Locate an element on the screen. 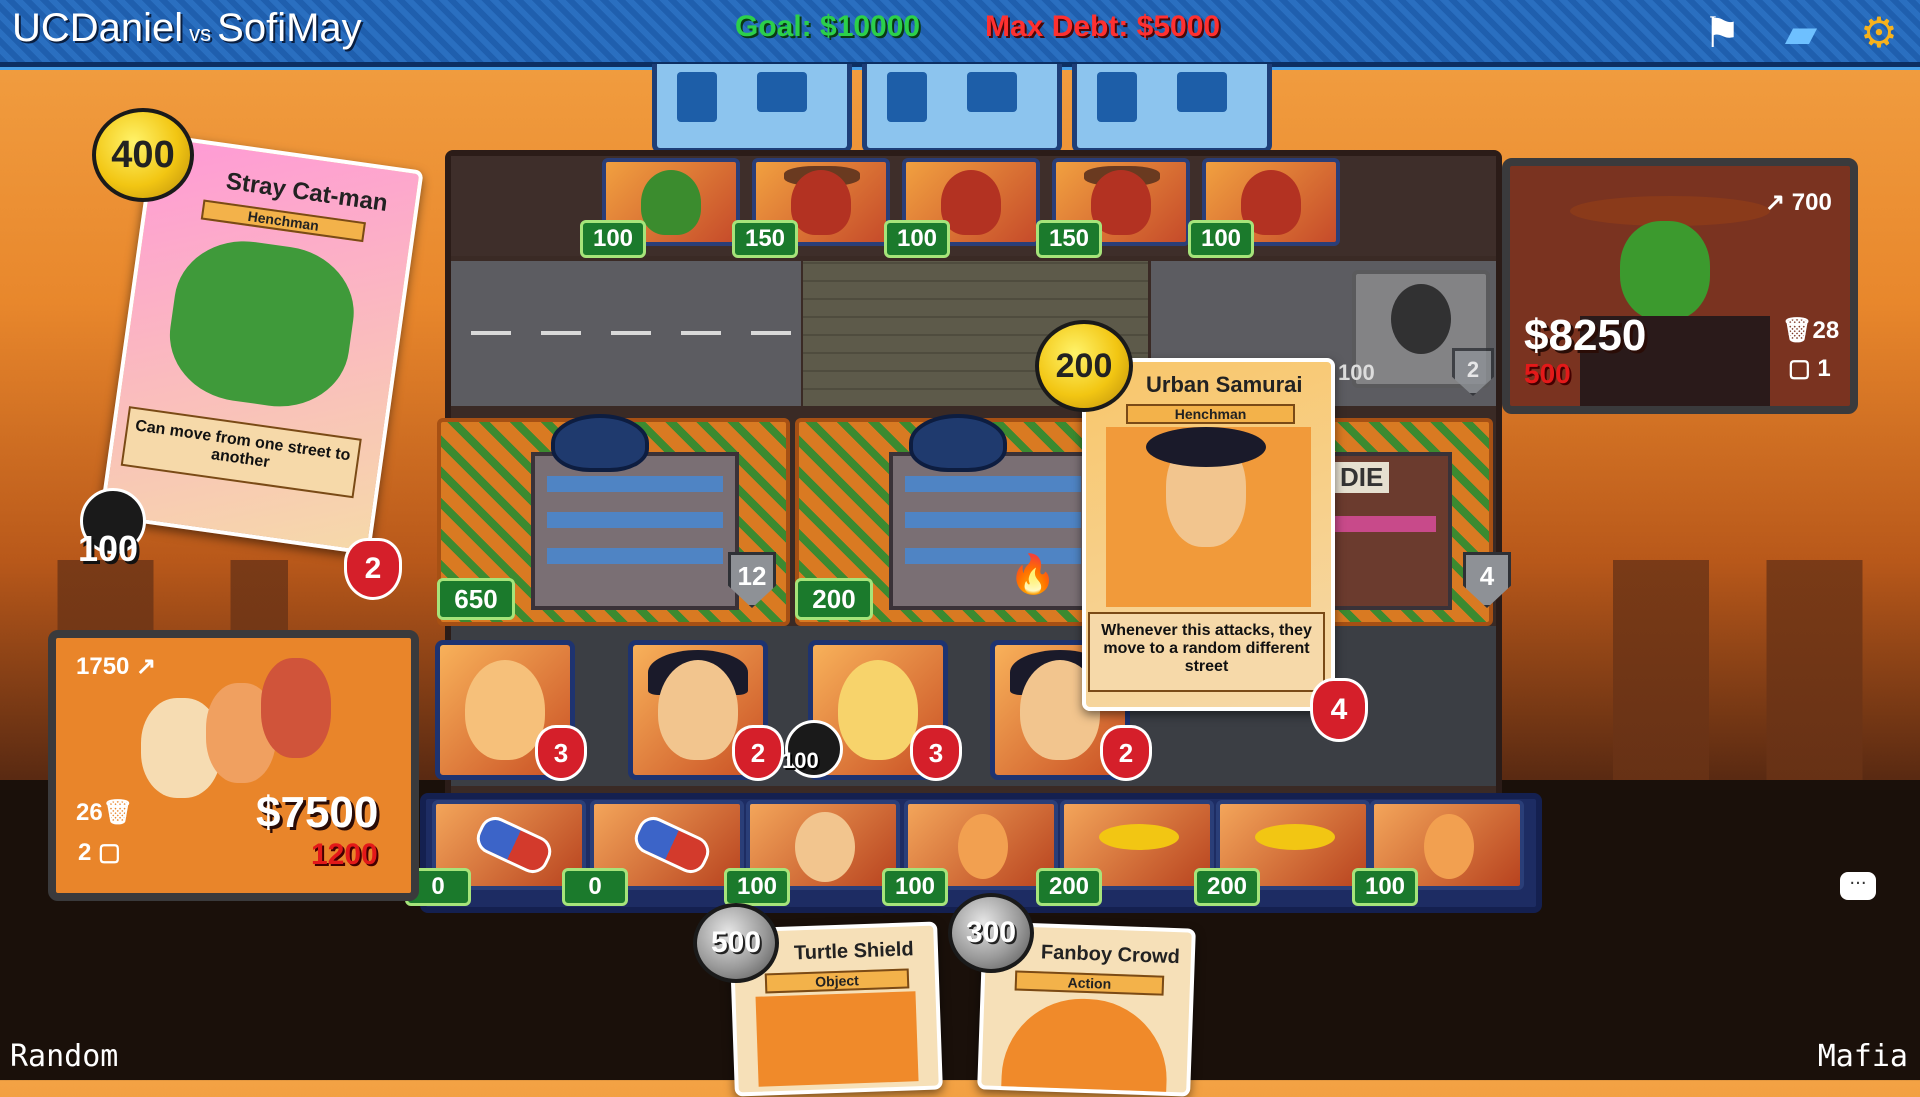 The image size is (1920, 1097). stray-cat-mask-value: 100 is located at coordinates (108, 548).